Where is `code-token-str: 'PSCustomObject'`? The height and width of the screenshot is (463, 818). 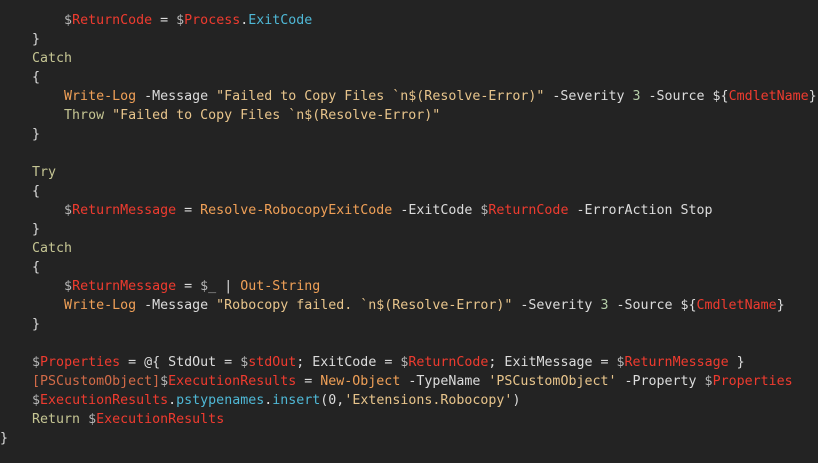 code-token-str: 'PSCustomObject' is located at coordinates (552, 381).